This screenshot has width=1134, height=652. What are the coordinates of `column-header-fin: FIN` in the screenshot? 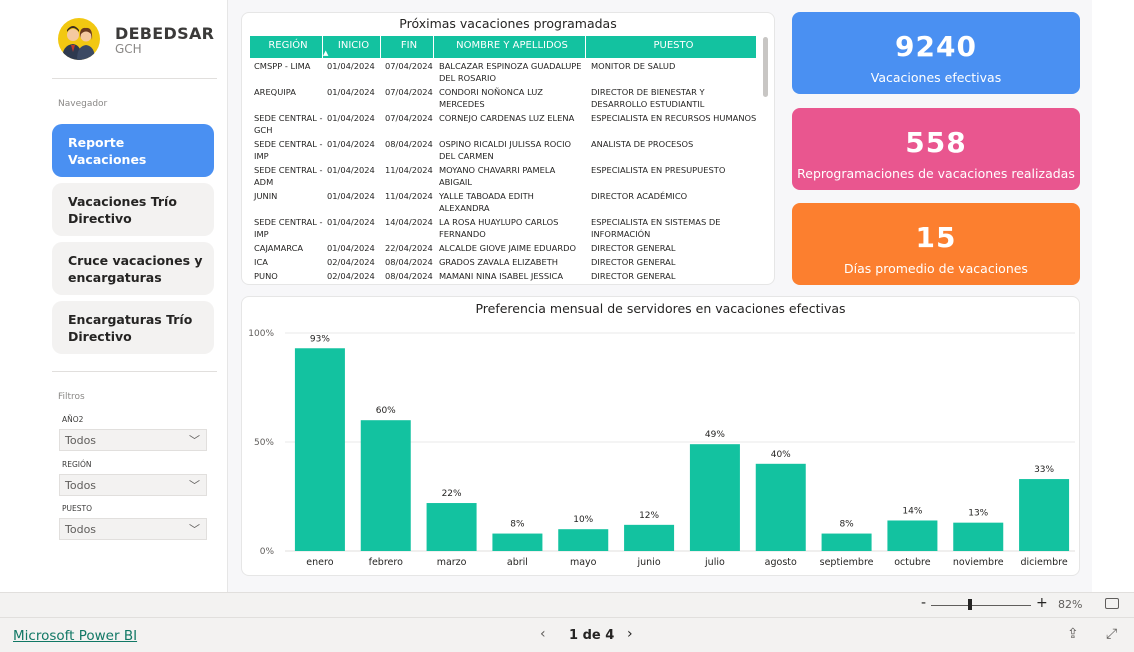 It's located at (407, 47).